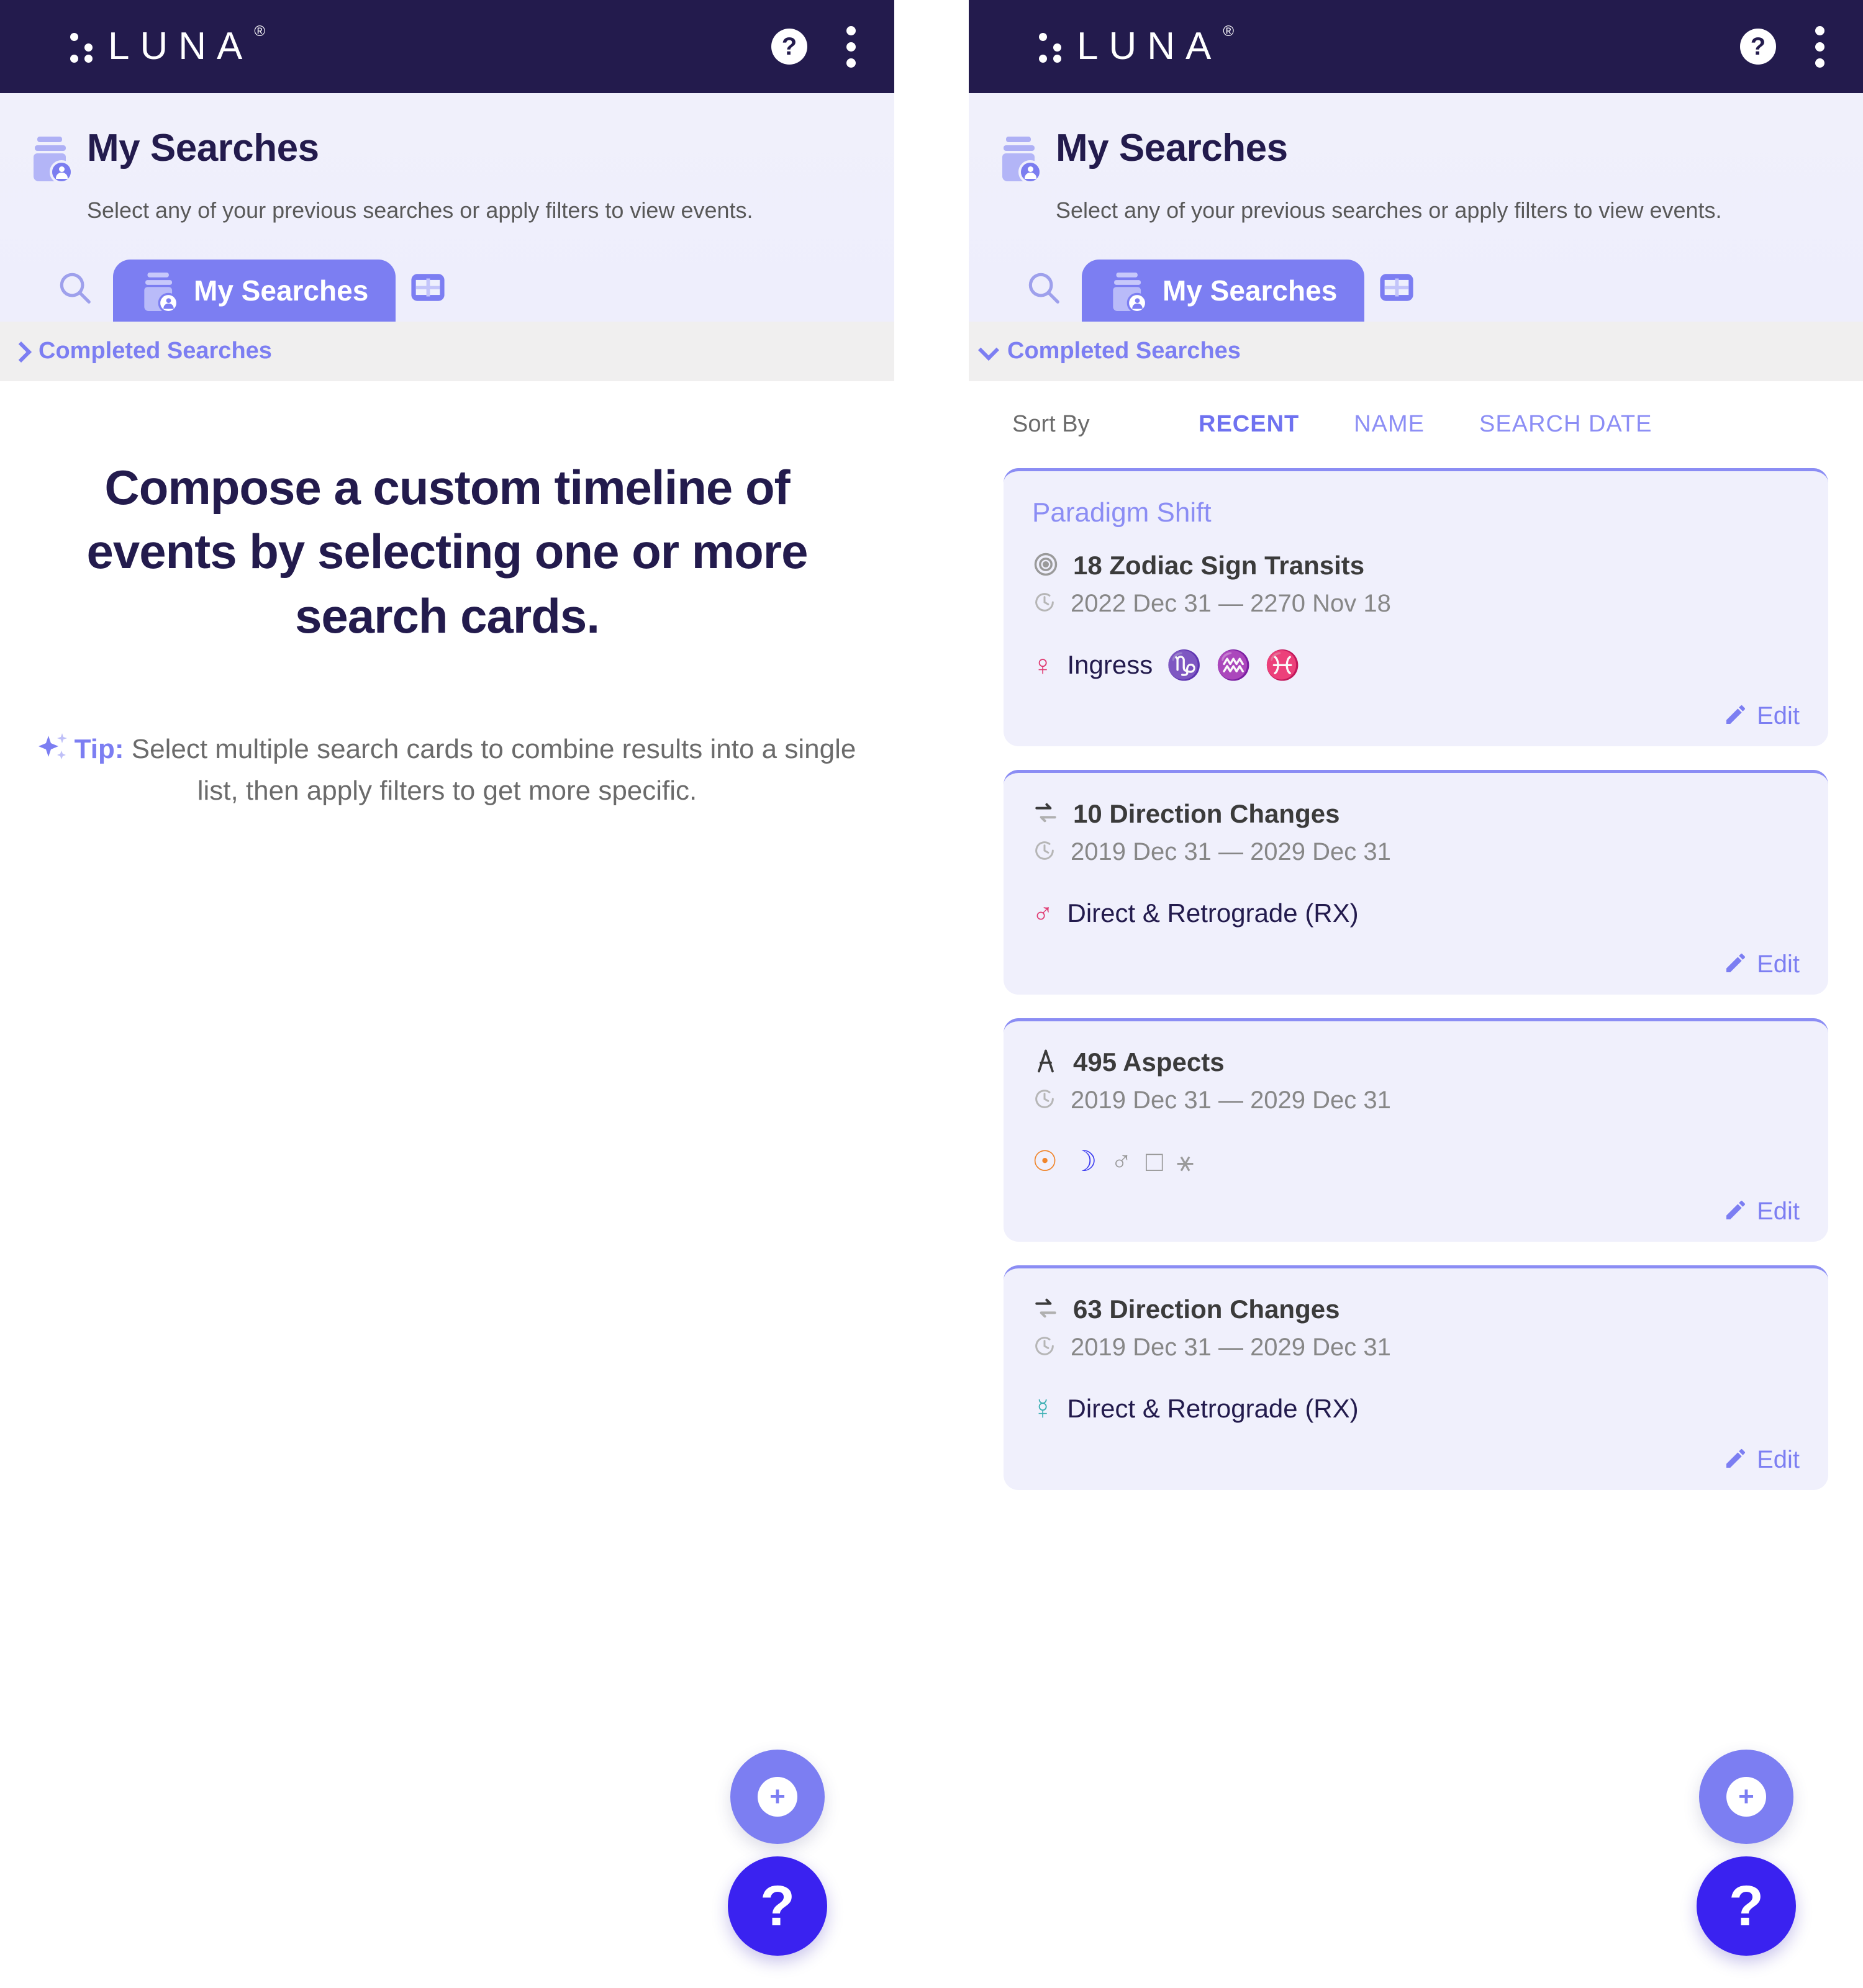  I want to click on search-card-count-row: 63 Direction Changes, so click(1416, 1310).